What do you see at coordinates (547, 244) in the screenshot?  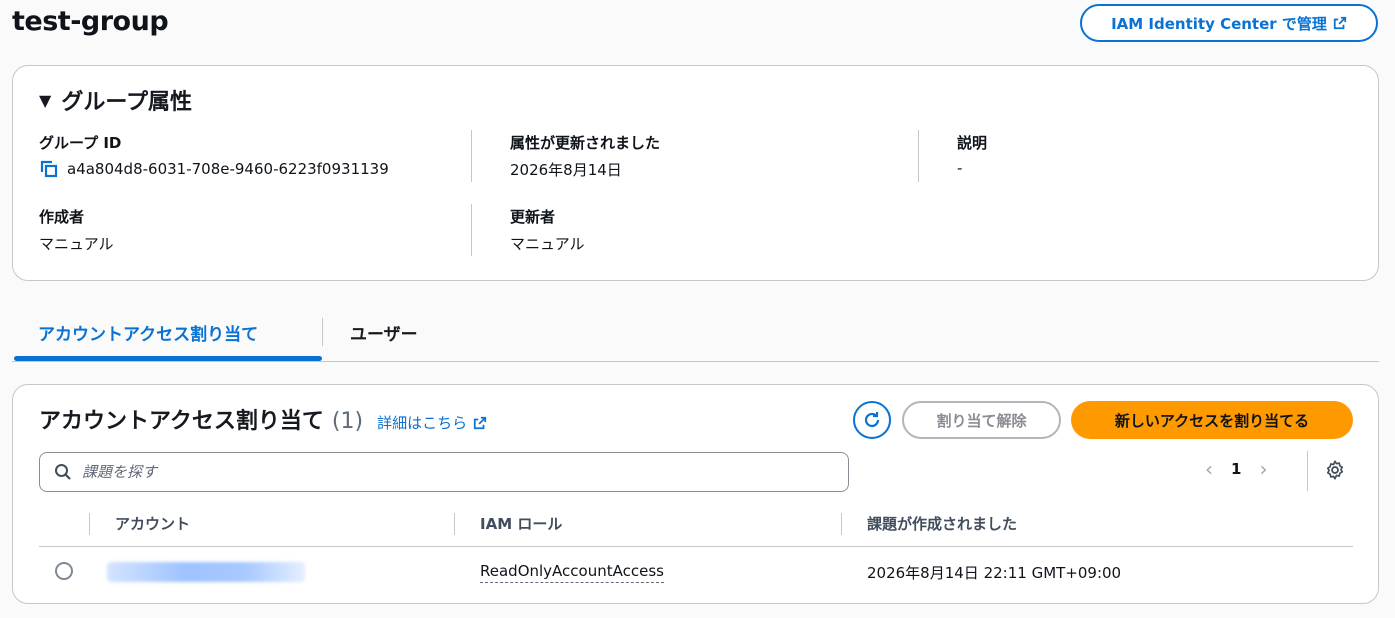 I see `updater-value: マニュアル` at bounding box center [547, 244].